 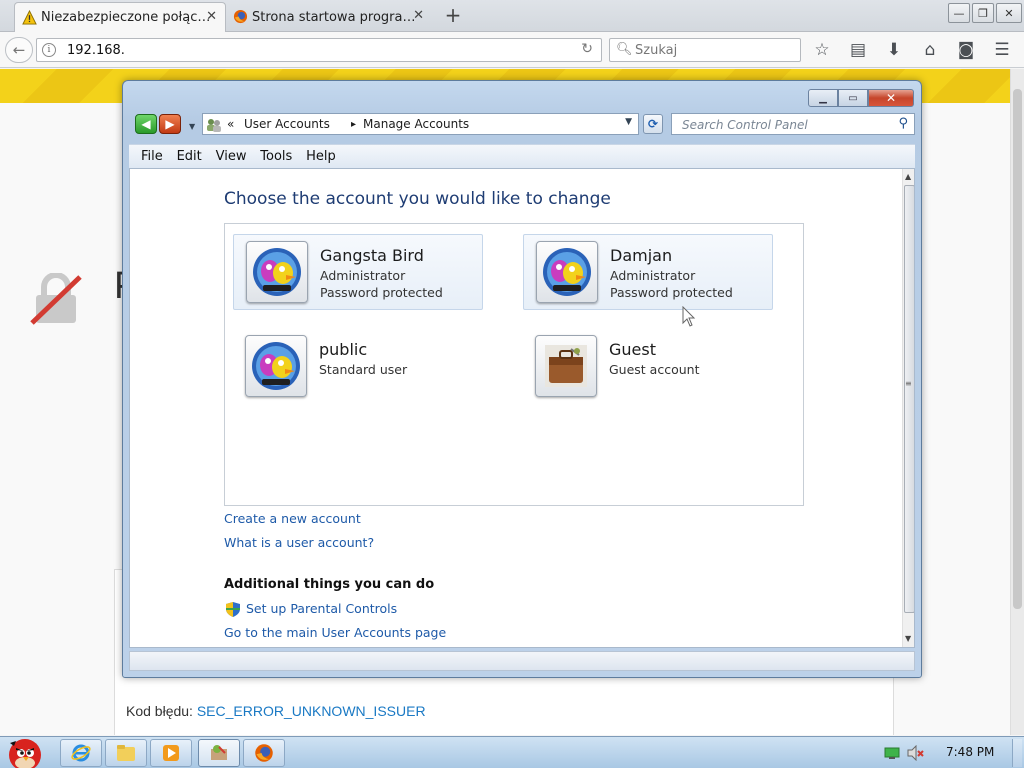 I want to click on internet-explorer-icon, so click(x=81, y=753).